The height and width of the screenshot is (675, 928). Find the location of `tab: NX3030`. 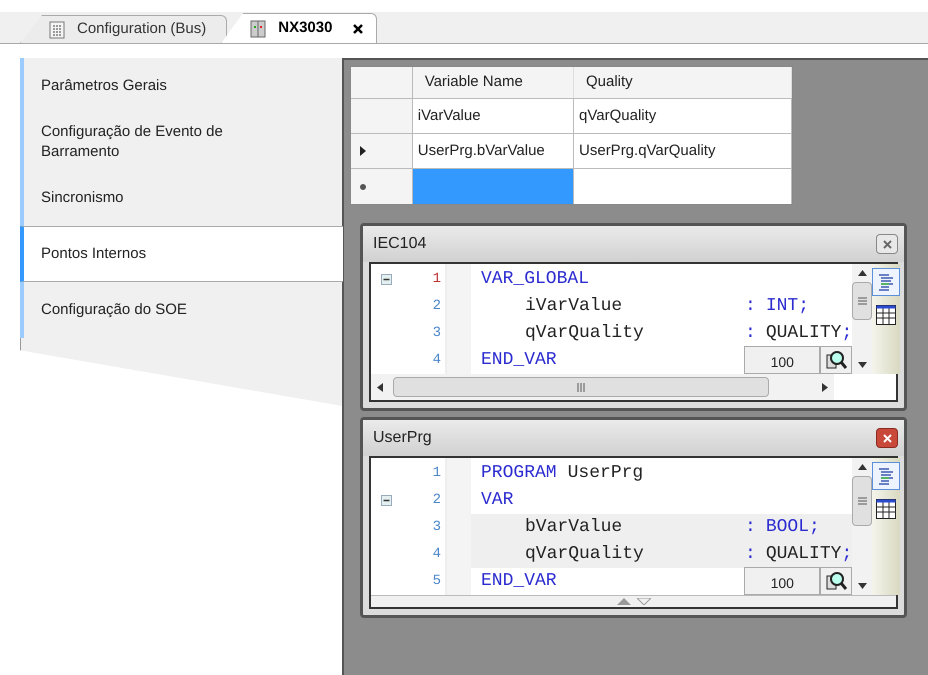

tab: NX3030 is located at coordinates (299, 28).